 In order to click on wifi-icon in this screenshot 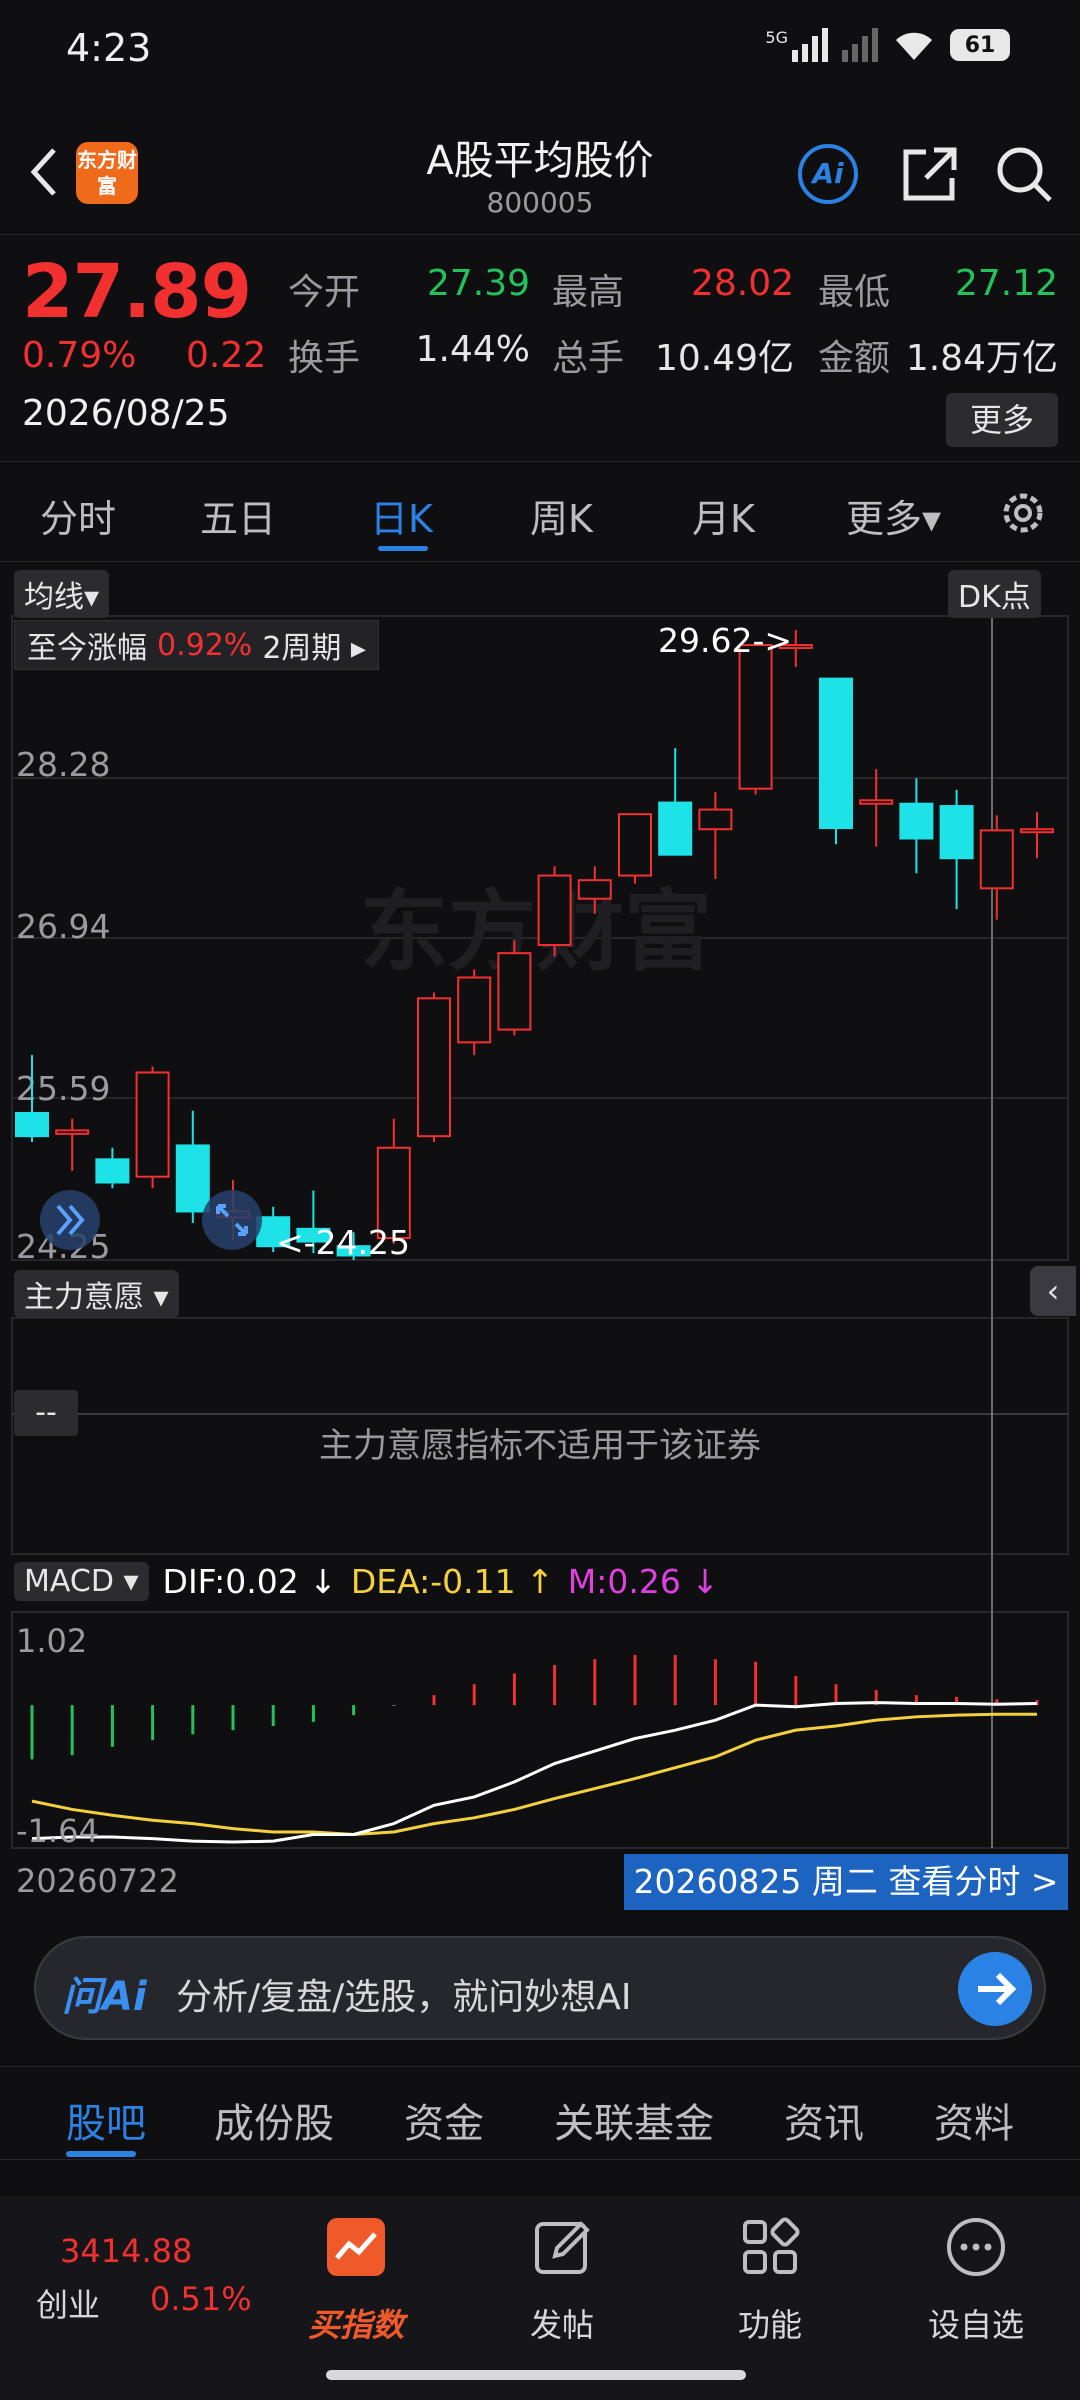, I will do `click(914, 46)`.